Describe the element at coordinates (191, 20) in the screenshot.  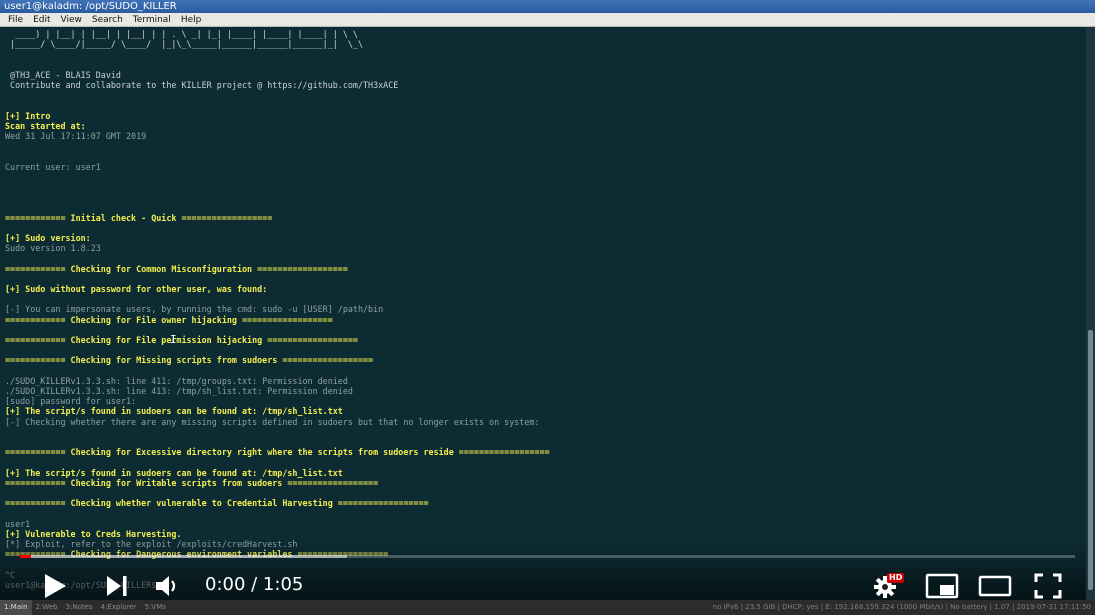
I see `menu-help: Help` at that location.